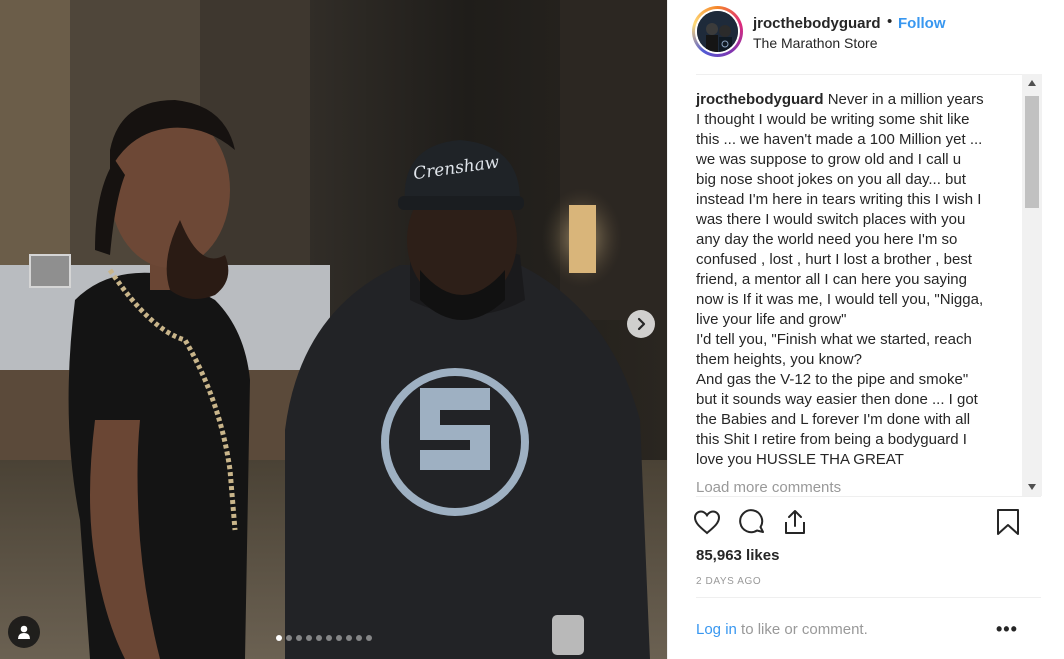 Image resolution: width=1064 pixels, height=659 pixels. I want to click on follow-button: Follow, so click(922, 23).